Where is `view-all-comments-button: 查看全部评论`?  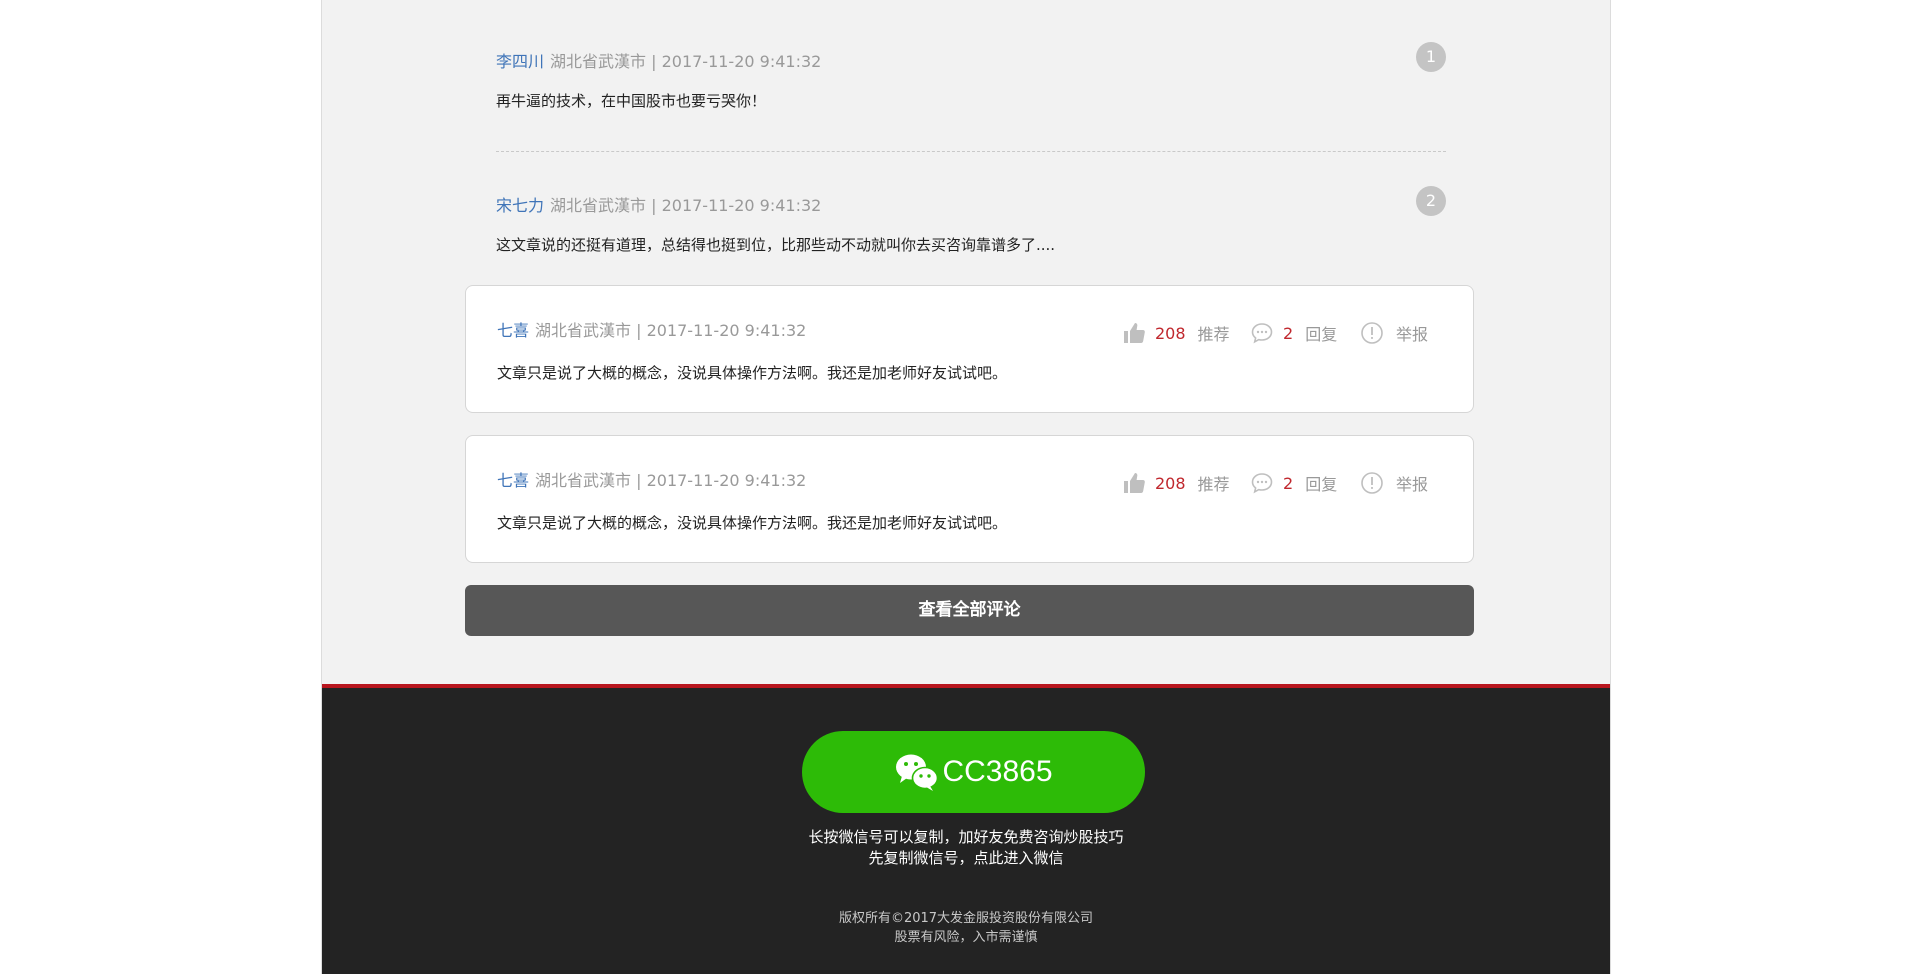 view-all-comments-button: 查看全部评论 is located at coordinates (969, 610).